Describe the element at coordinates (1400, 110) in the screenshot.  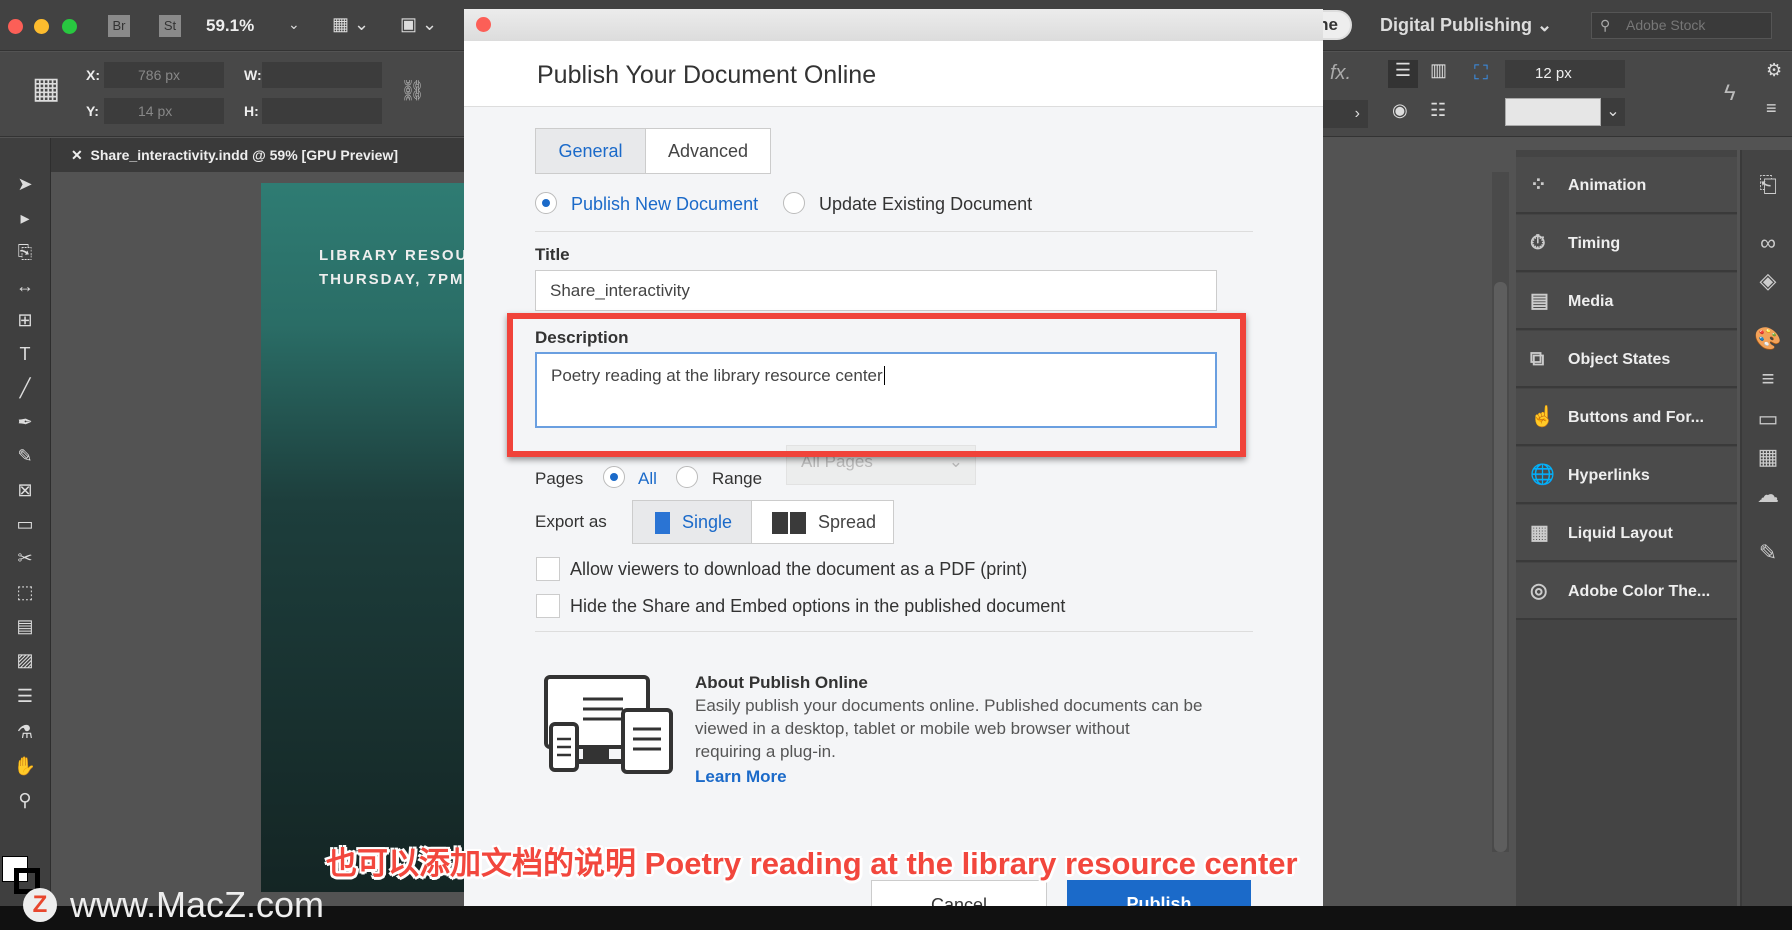
I see `wrap-shape-icon: ◉` at that location.